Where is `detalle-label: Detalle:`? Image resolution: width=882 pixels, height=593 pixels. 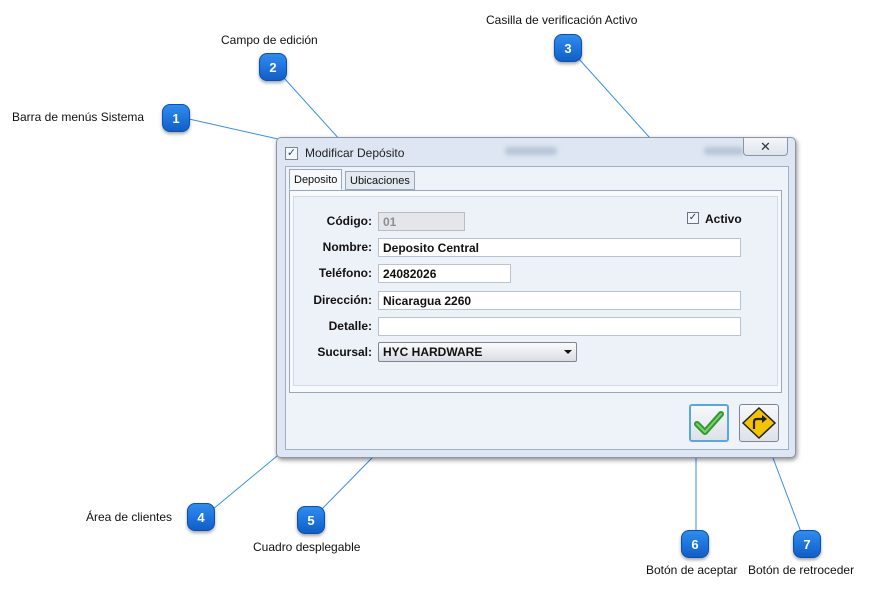
detalle-label: Detalle: is located at coordinates (350, 326).